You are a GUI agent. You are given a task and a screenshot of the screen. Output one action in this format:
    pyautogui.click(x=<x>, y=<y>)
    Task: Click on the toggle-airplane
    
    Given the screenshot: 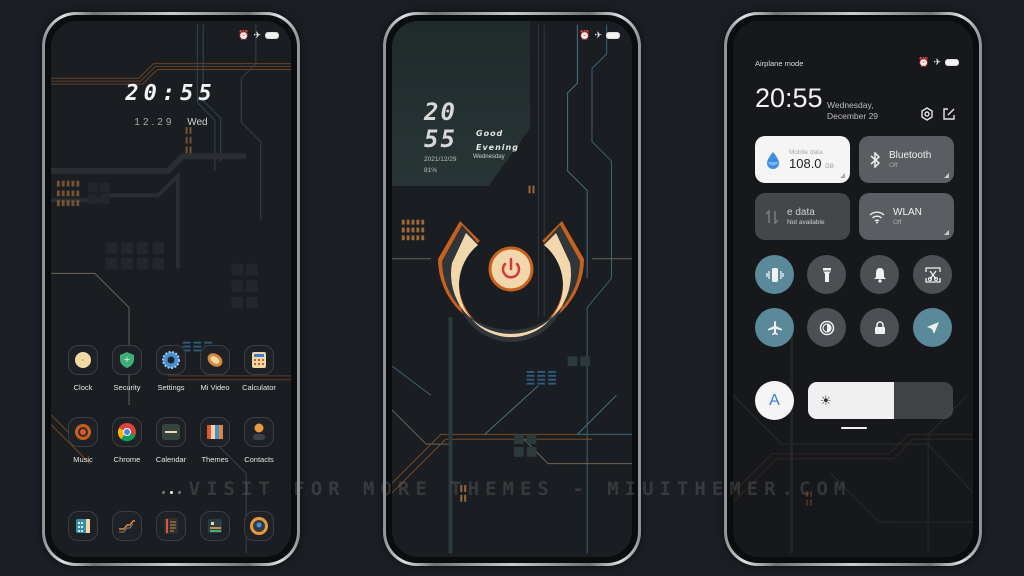 What is the action you would take?
    pyautogui.click(x=774, y=327)
    